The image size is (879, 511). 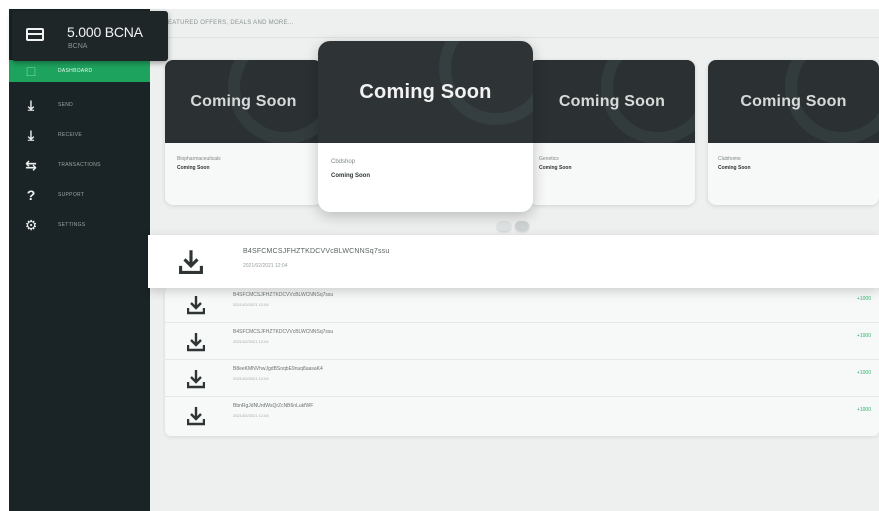 I want to click on carousel-dot-active, so click(x=522, y=226).